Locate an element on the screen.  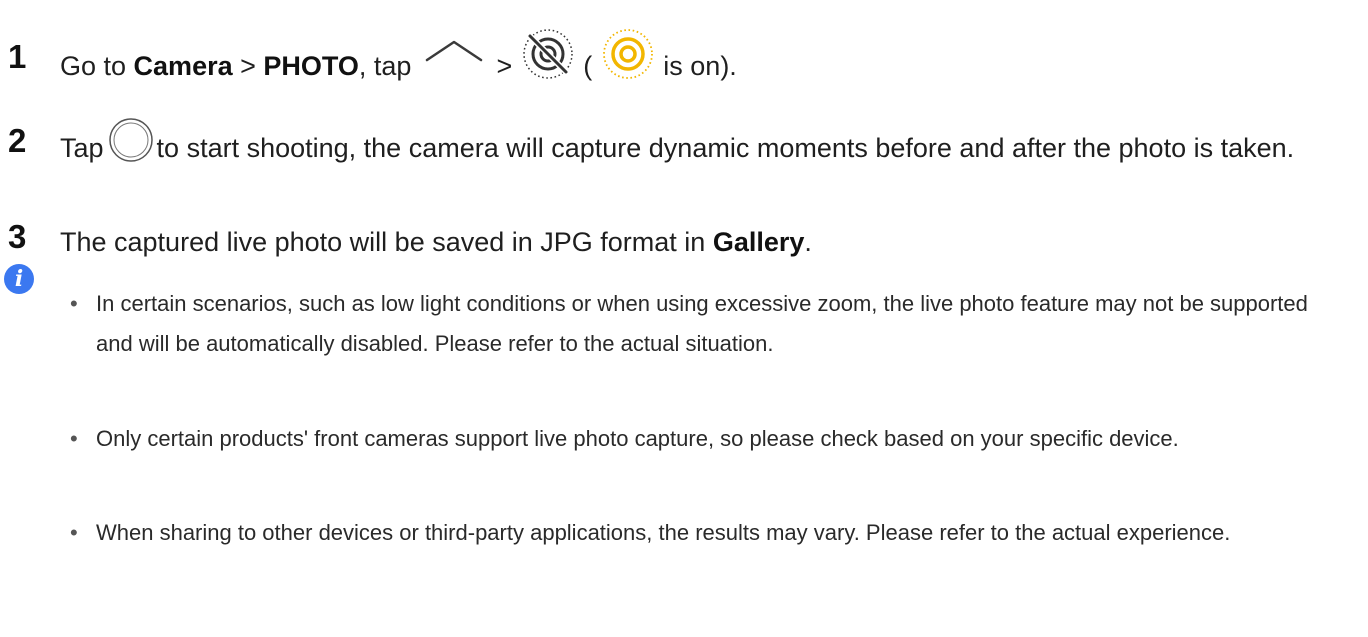
shutter-button-icon is located at coordinates (131, 140).